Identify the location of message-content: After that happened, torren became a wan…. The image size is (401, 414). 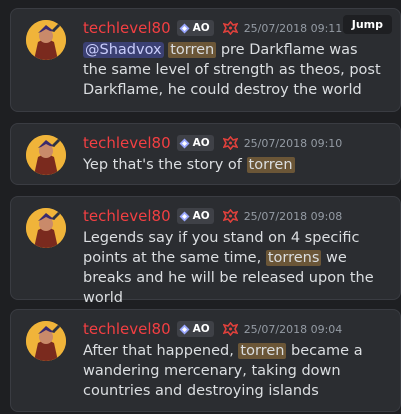
(233, 371).